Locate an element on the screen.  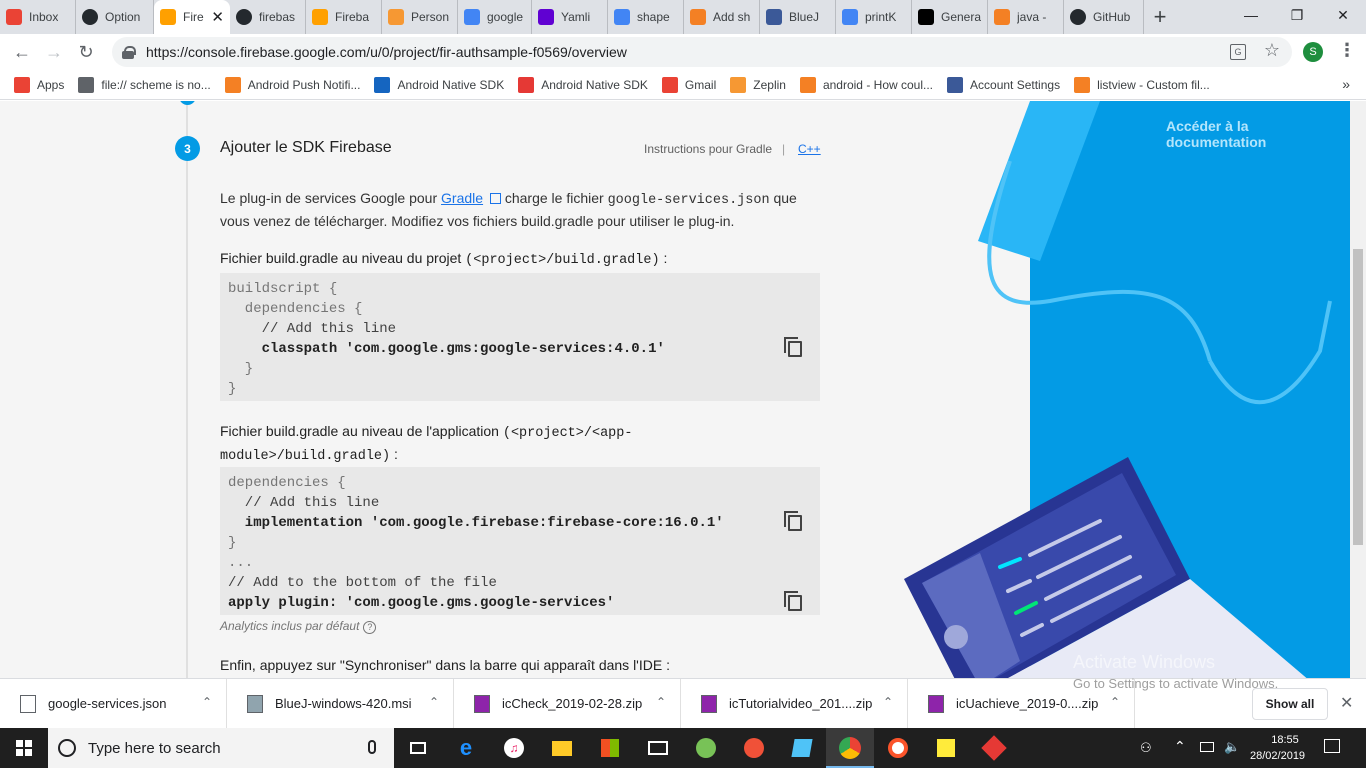
bookmark-item: Zeplin is located at coordinates (758, 84).